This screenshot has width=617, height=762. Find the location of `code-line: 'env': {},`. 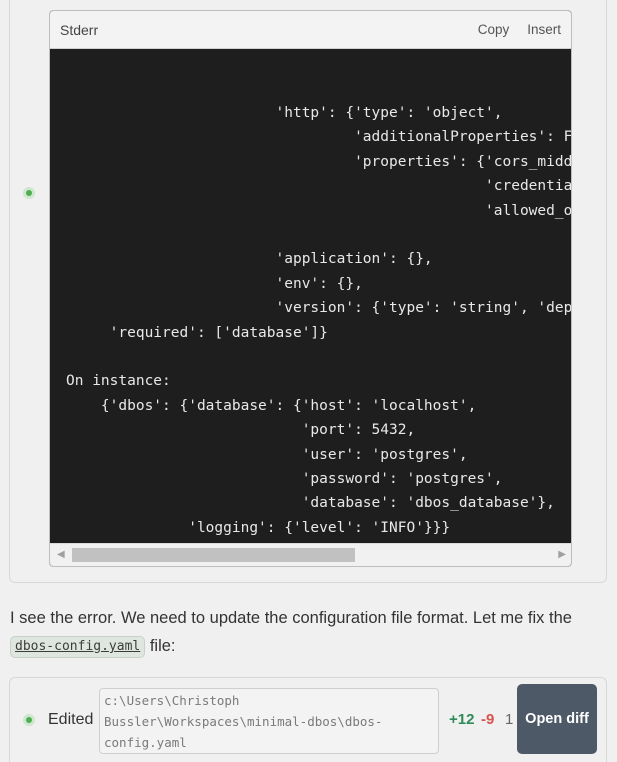

code-line: 'env': {}, is located at coordinates (214, 284).